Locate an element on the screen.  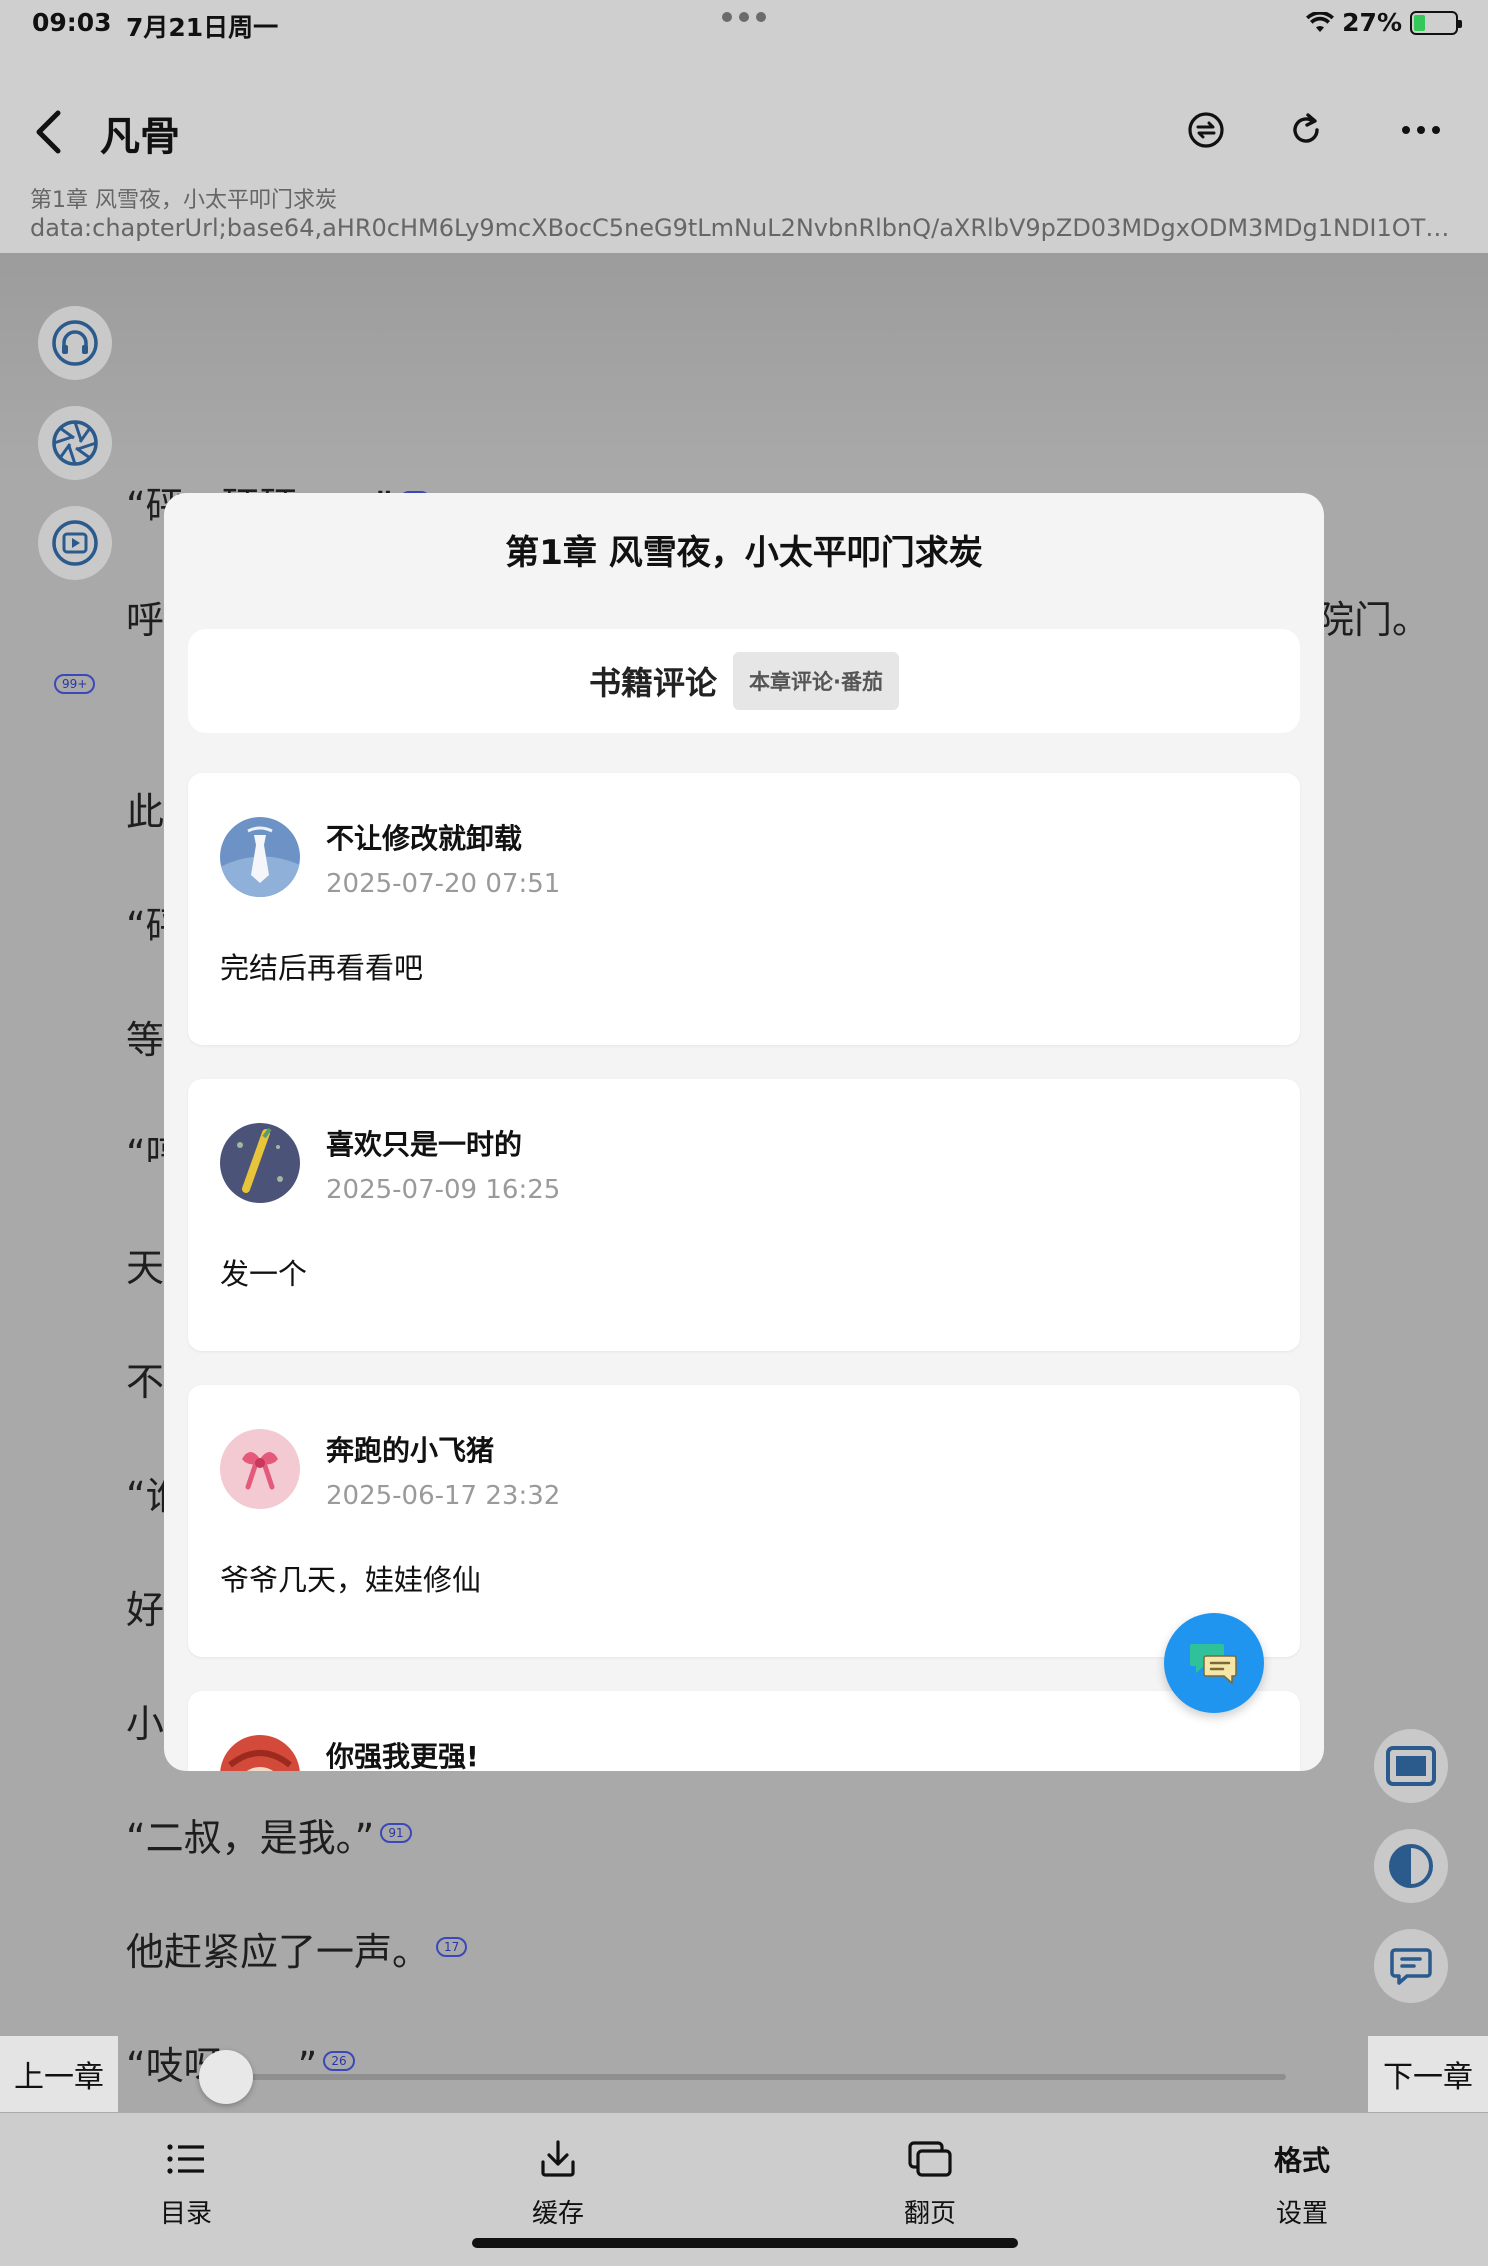
status-right: 27% is located at coordinates (1384, 22).